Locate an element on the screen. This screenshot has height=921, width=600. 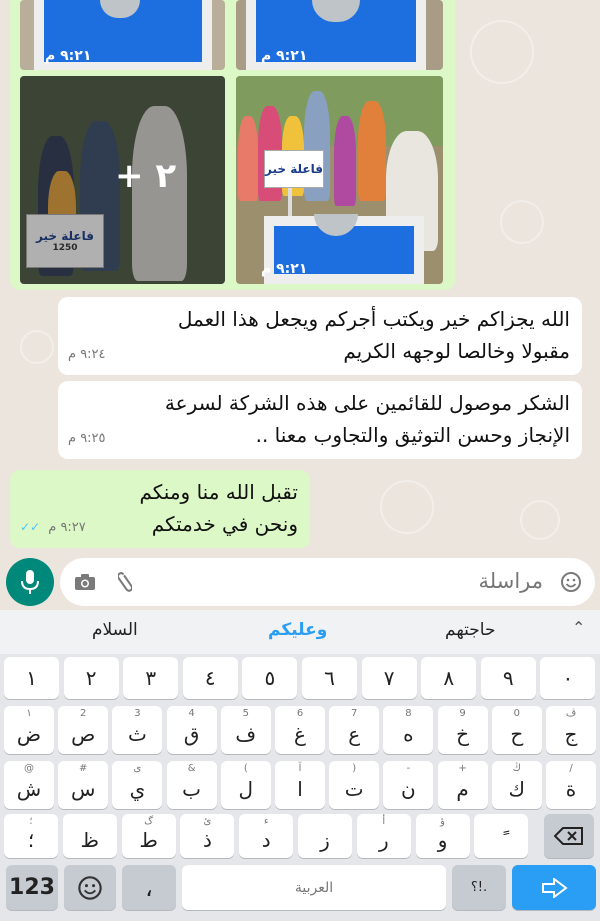
person-image is located at coordinates (248, 158).